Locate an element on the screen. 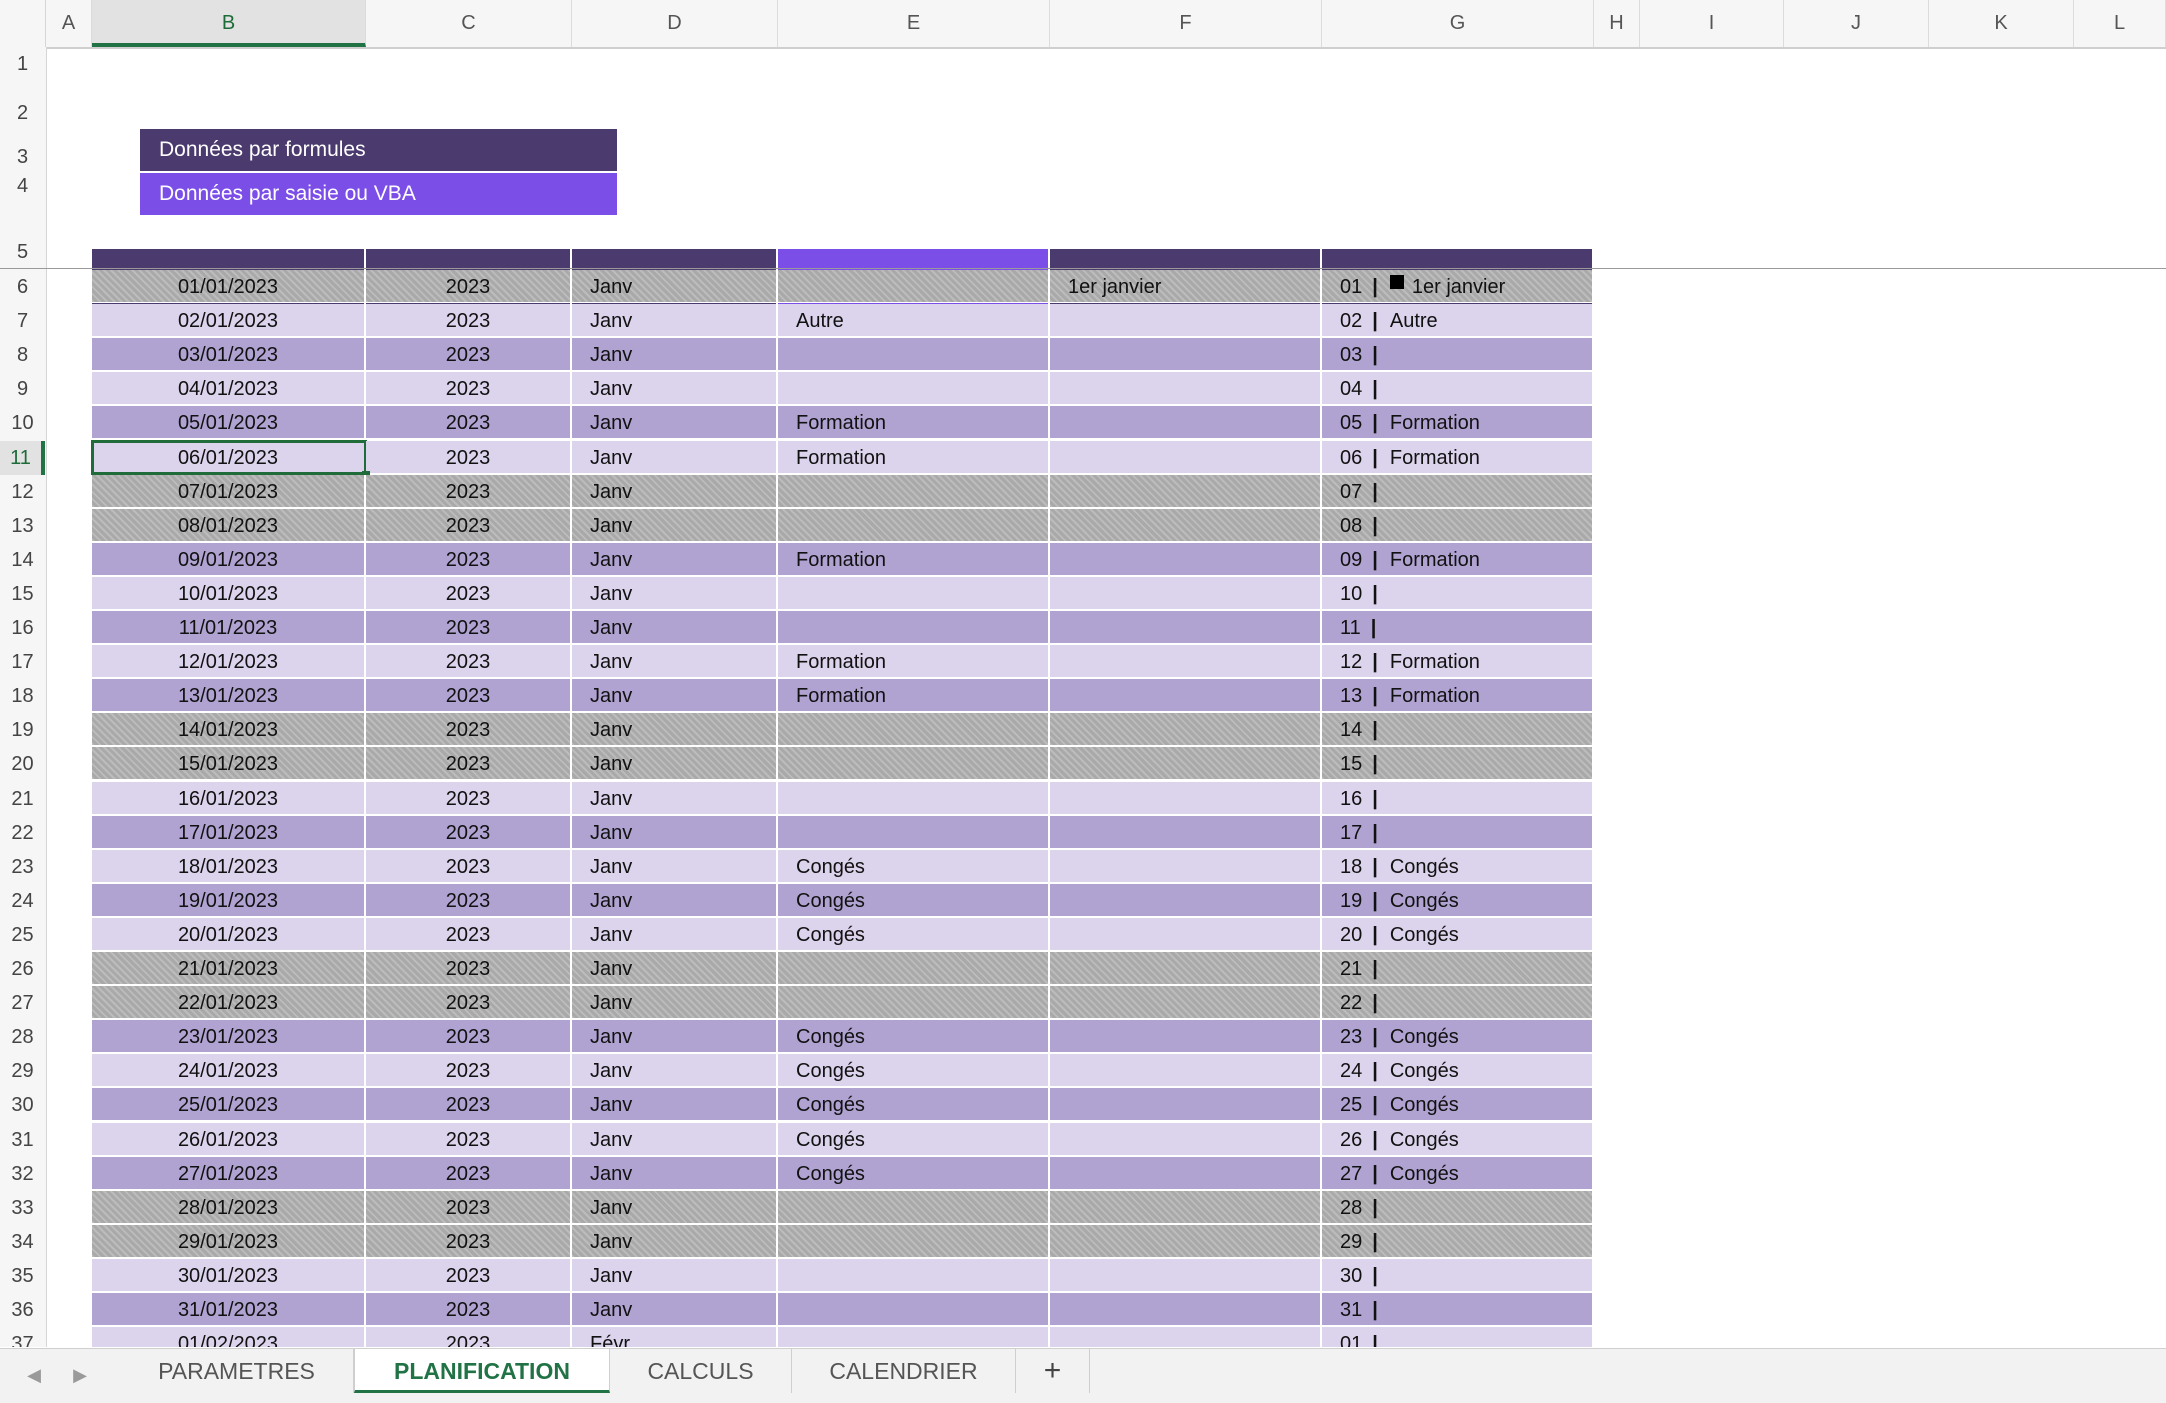  cell-date: 19/01/2023 is located at coordinates (229, 900).